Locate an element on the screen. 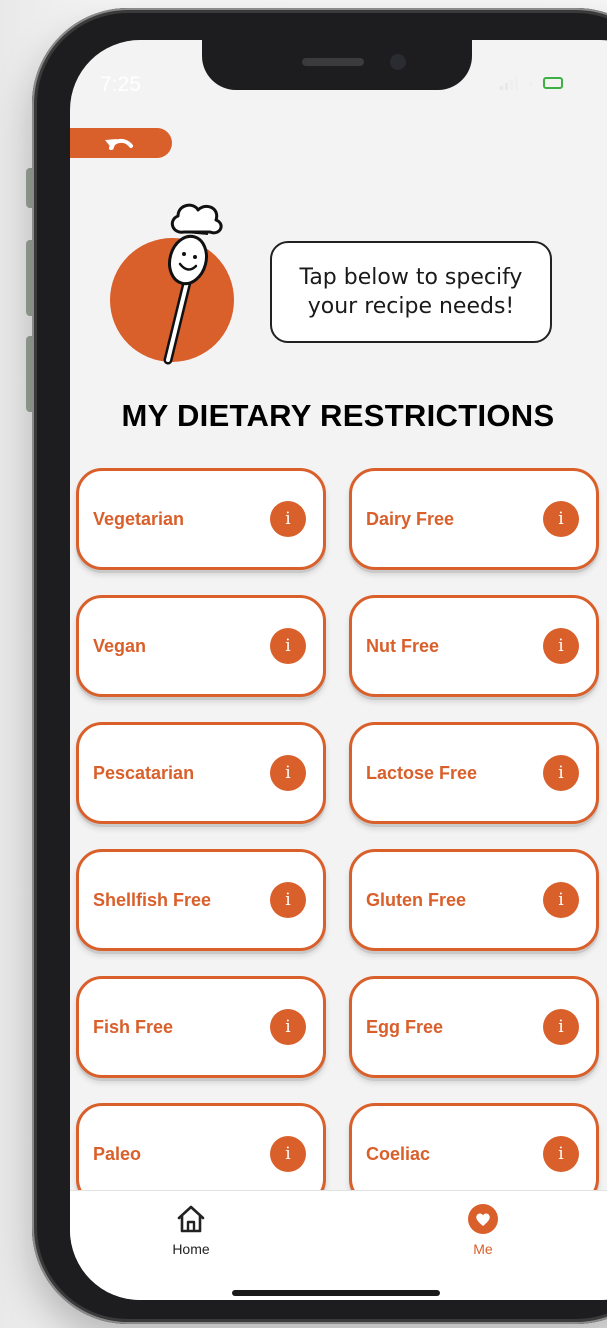 The width and height of the screenshot is (607, 1328). undo-arrow-icon is located at coordinates (119, 144).